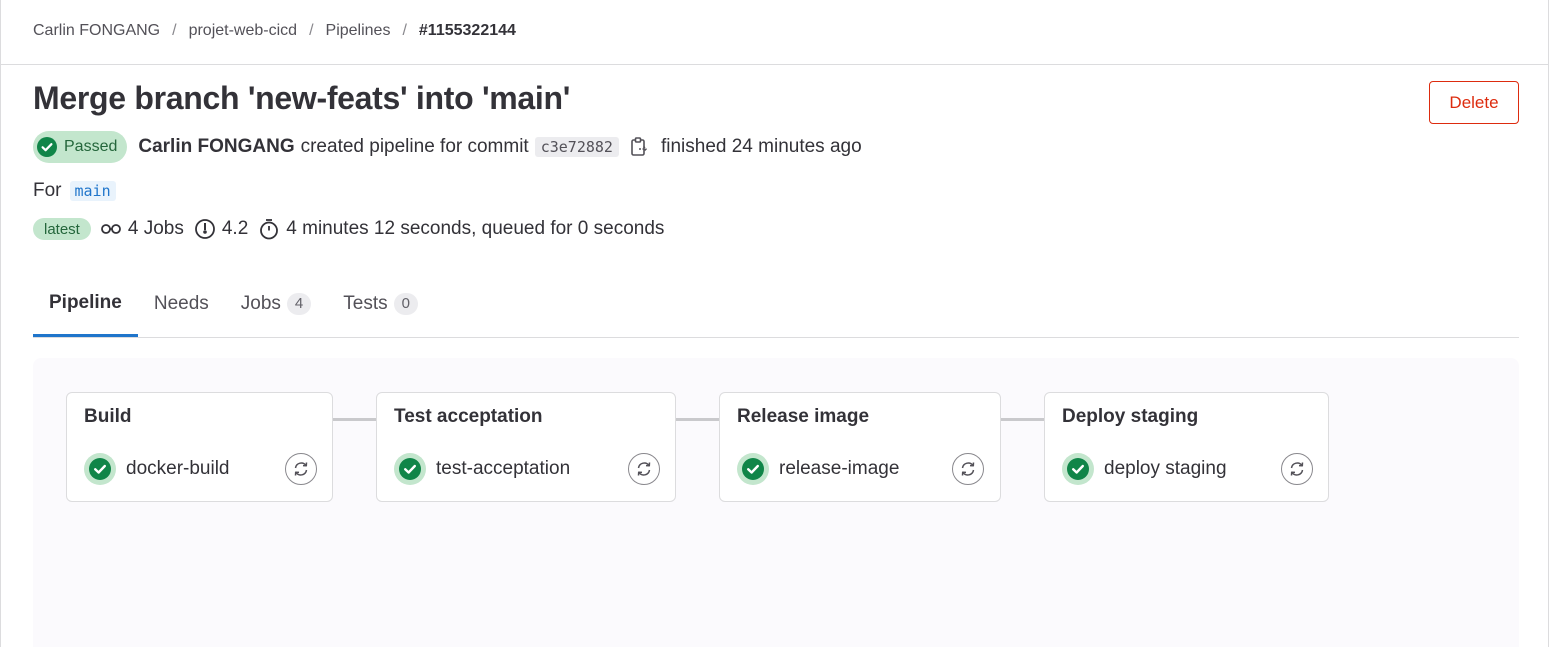 The width and height of the screenshot is (1549, 647). I want to click on tab-count-badge: 0, so click(405, 304).